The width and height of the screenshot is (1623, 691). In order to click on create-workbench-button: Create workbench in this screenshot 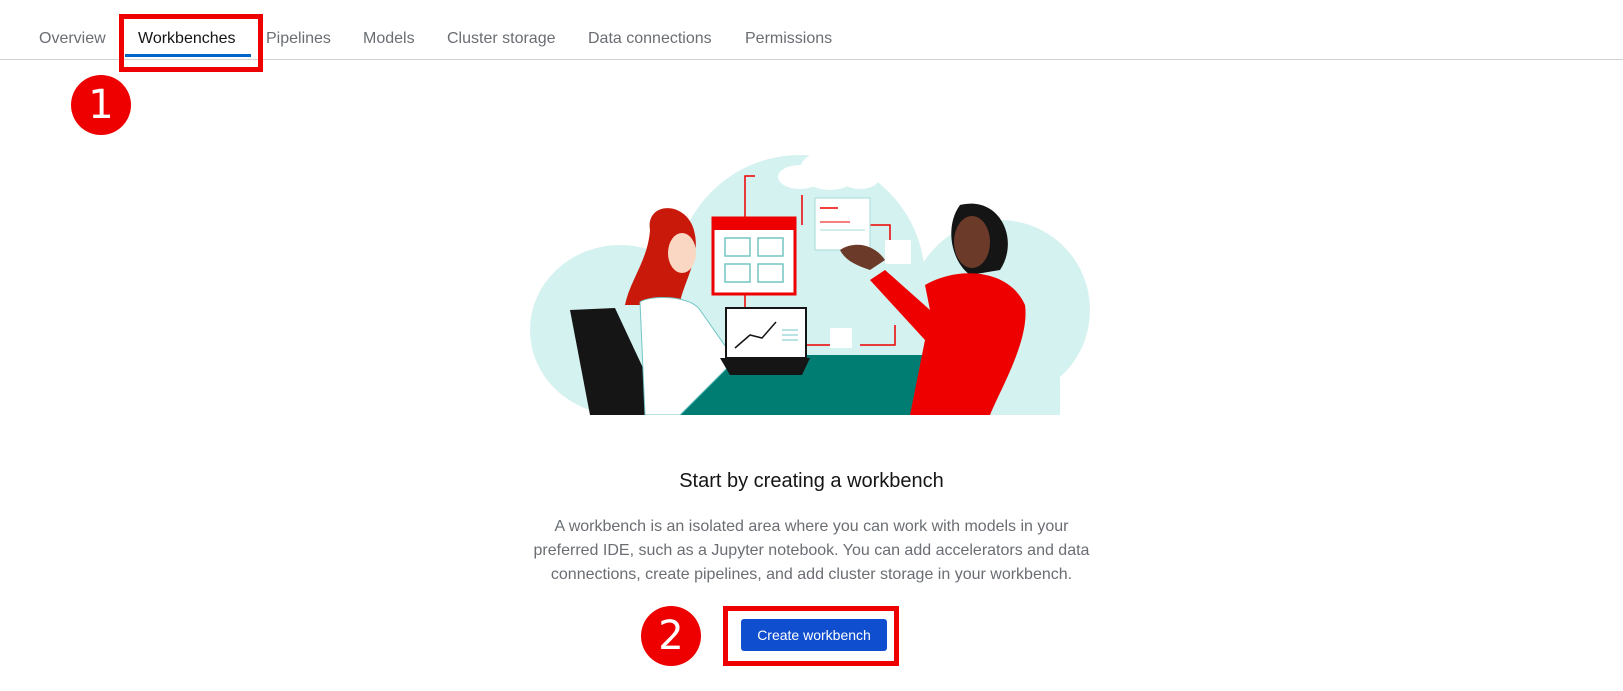, I will do `click(814, 635)`.